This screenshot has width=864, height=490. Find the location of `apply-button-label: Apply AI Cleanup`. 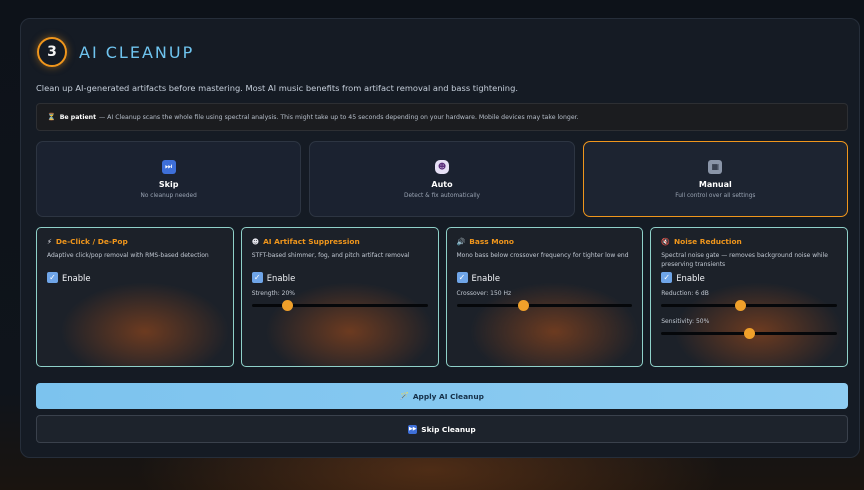

apply-button-label: Apply AI Cleanup is located at coordinates (448, 396).